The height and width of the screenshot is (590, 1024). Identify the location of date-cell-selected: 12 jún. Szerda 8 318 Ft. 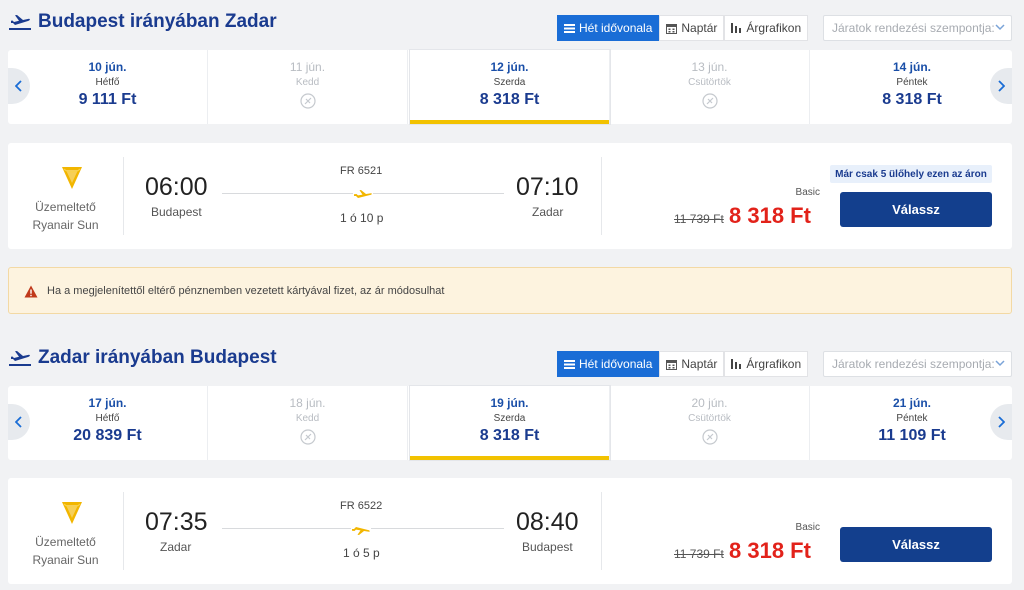
(510, 87).